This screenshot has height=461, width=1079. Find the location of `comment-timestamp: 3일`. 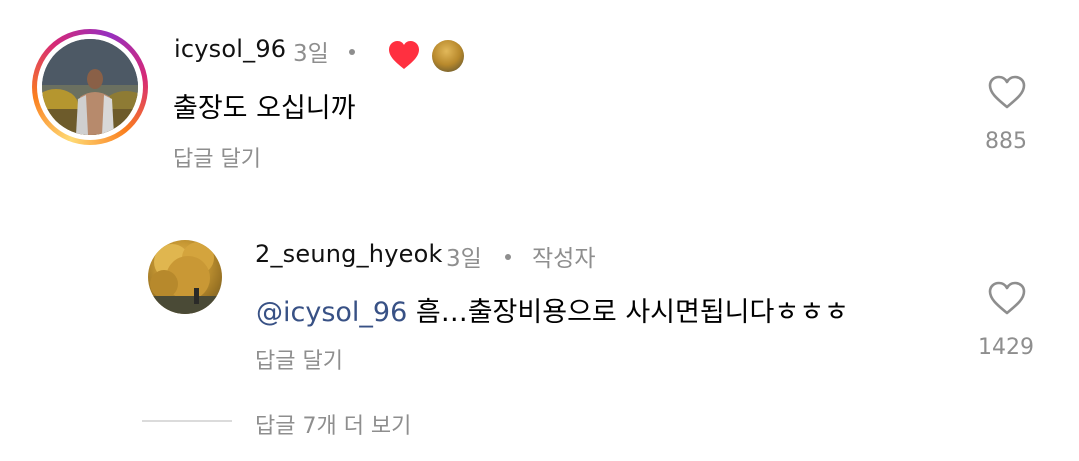

comment-timestamp: 3일 is located at coordinates (311, 54).